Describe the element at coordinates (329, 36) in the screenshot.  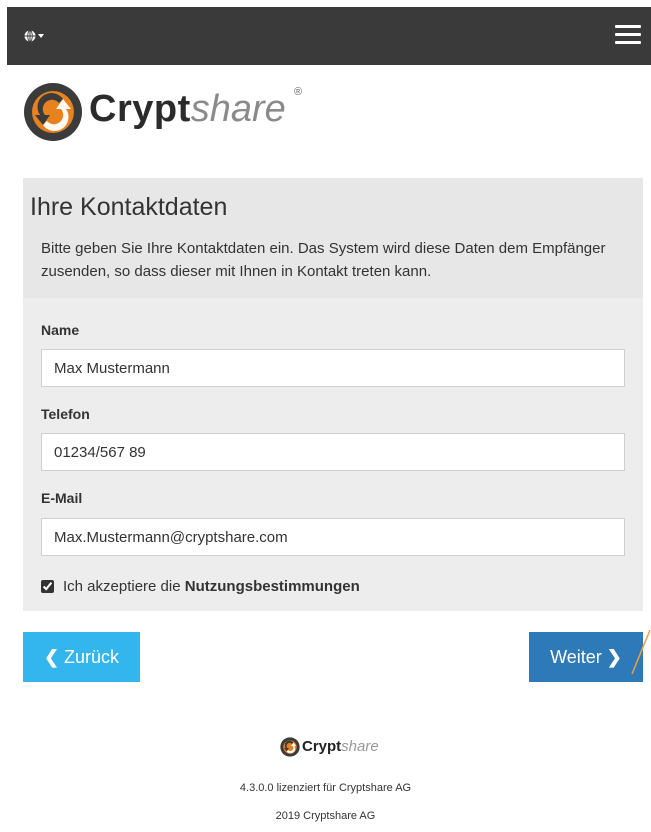
I see `top-navbar` at that location.